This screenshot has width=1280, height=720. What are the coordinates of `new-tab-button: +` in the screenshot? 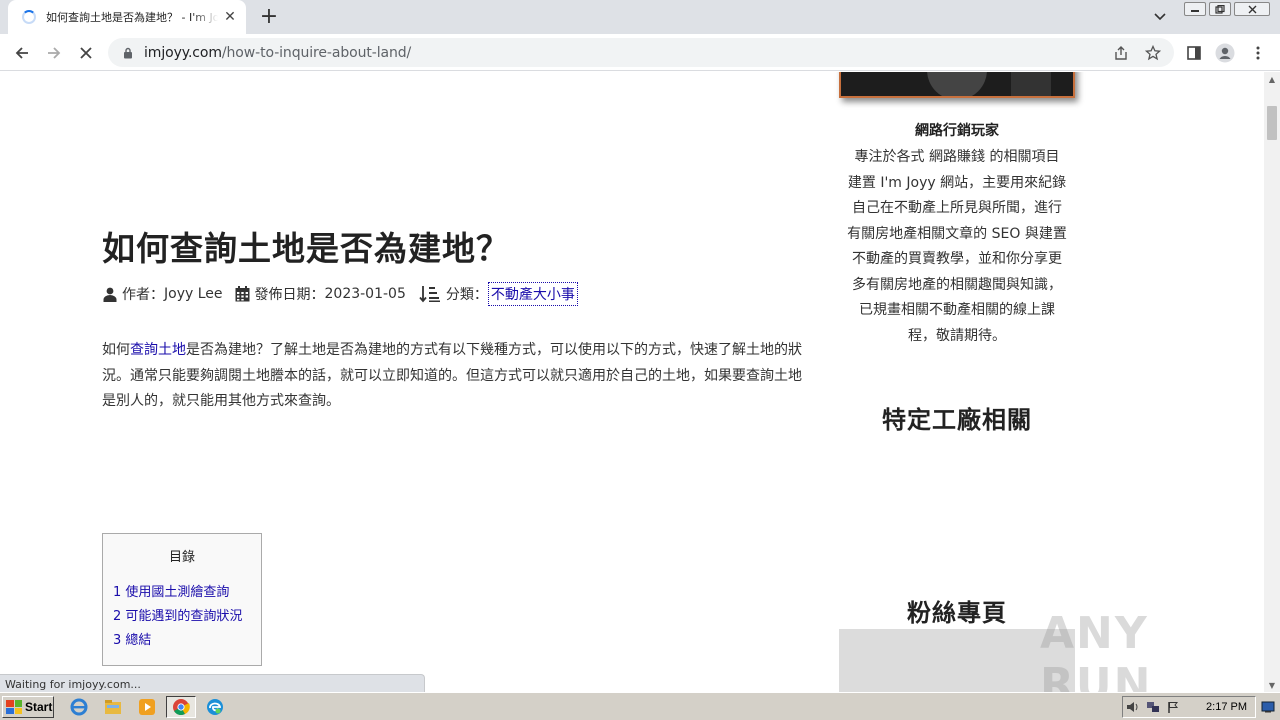 It's located at (269, 17).